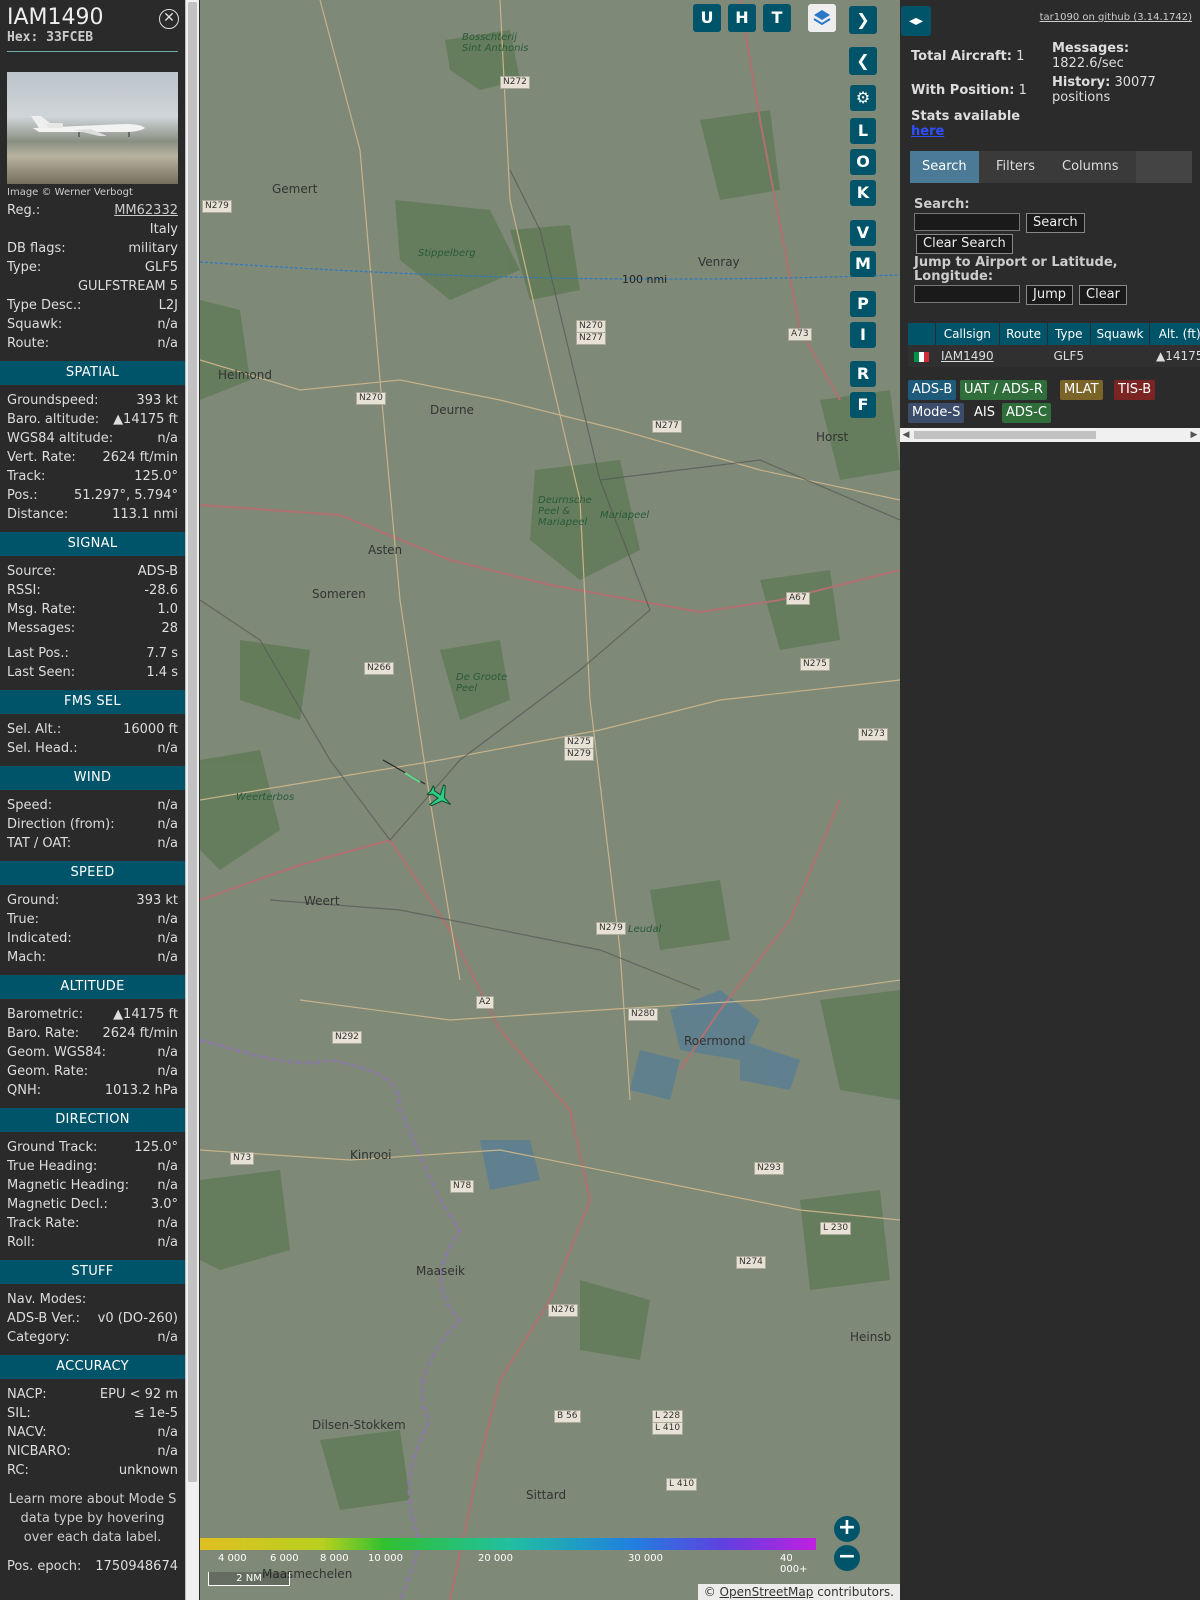  Describe the element at coordinates (966, 116) in the screenshot. I see `stats-label: Stats available` at that location.